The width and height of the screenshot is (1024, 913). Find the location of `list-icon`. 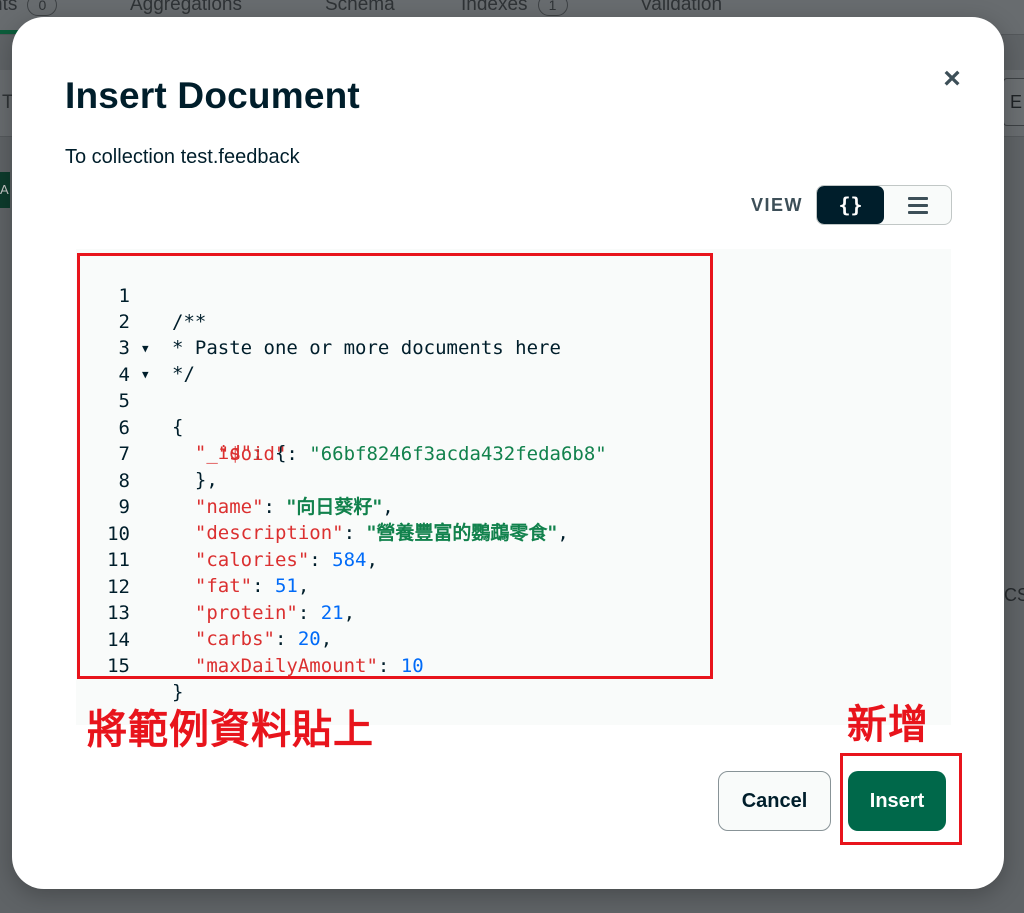

list-icon is located at coordinates (917, 205).